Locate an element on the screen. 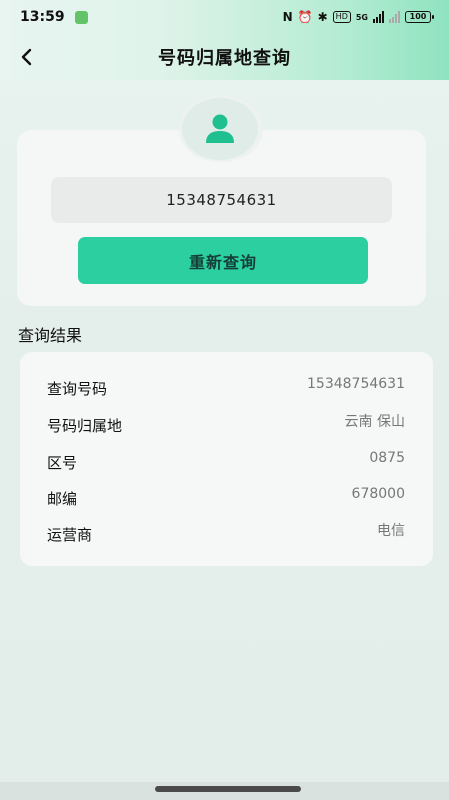 The image size is (449, 800). user-icon is located at coordinates (220, 128).